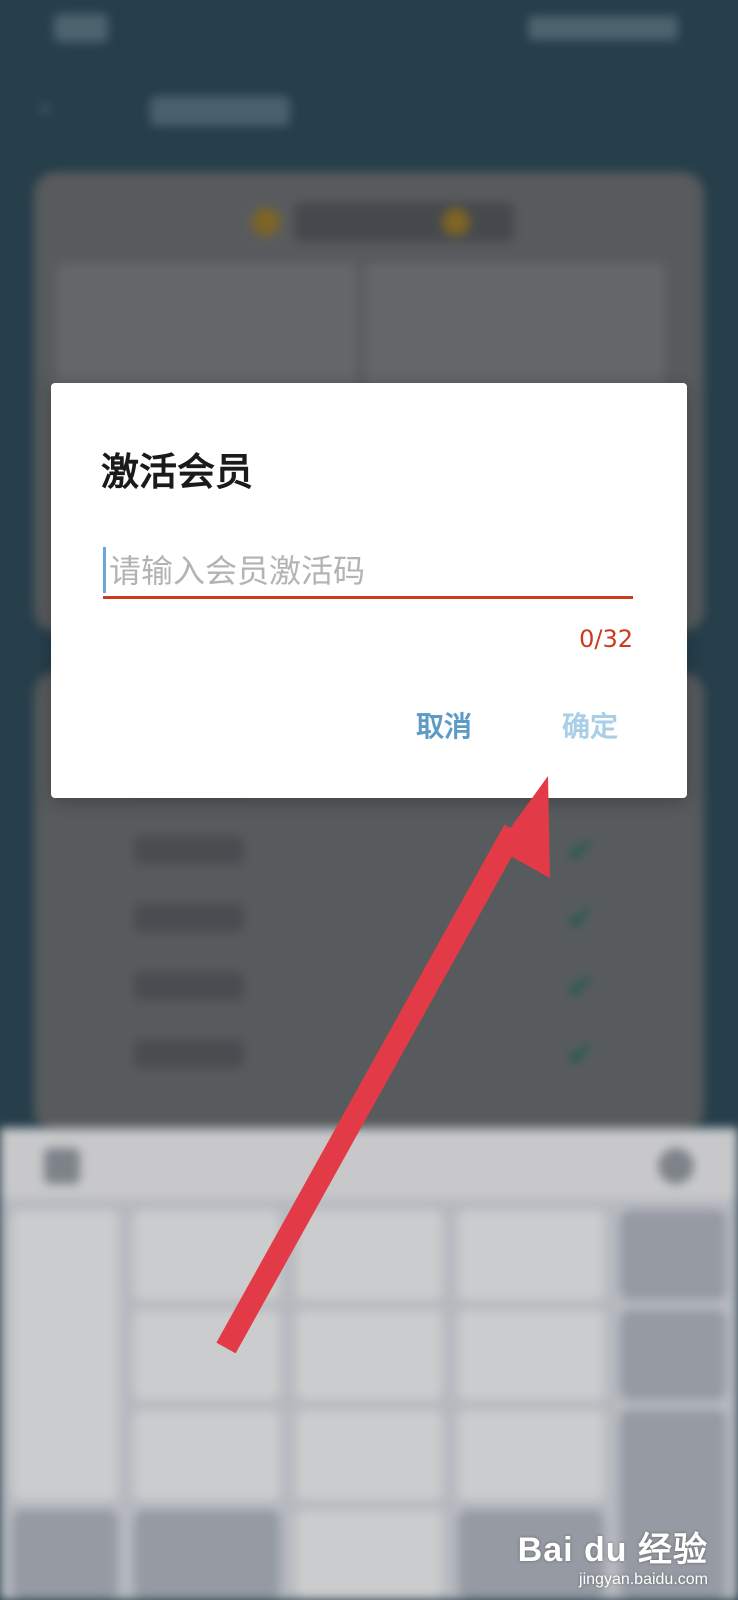  What do you see at coordinates (612, 1550) in the screenshot?
I see `watermark-brand: Bai du 经验` at bounding box center [612, 1550].